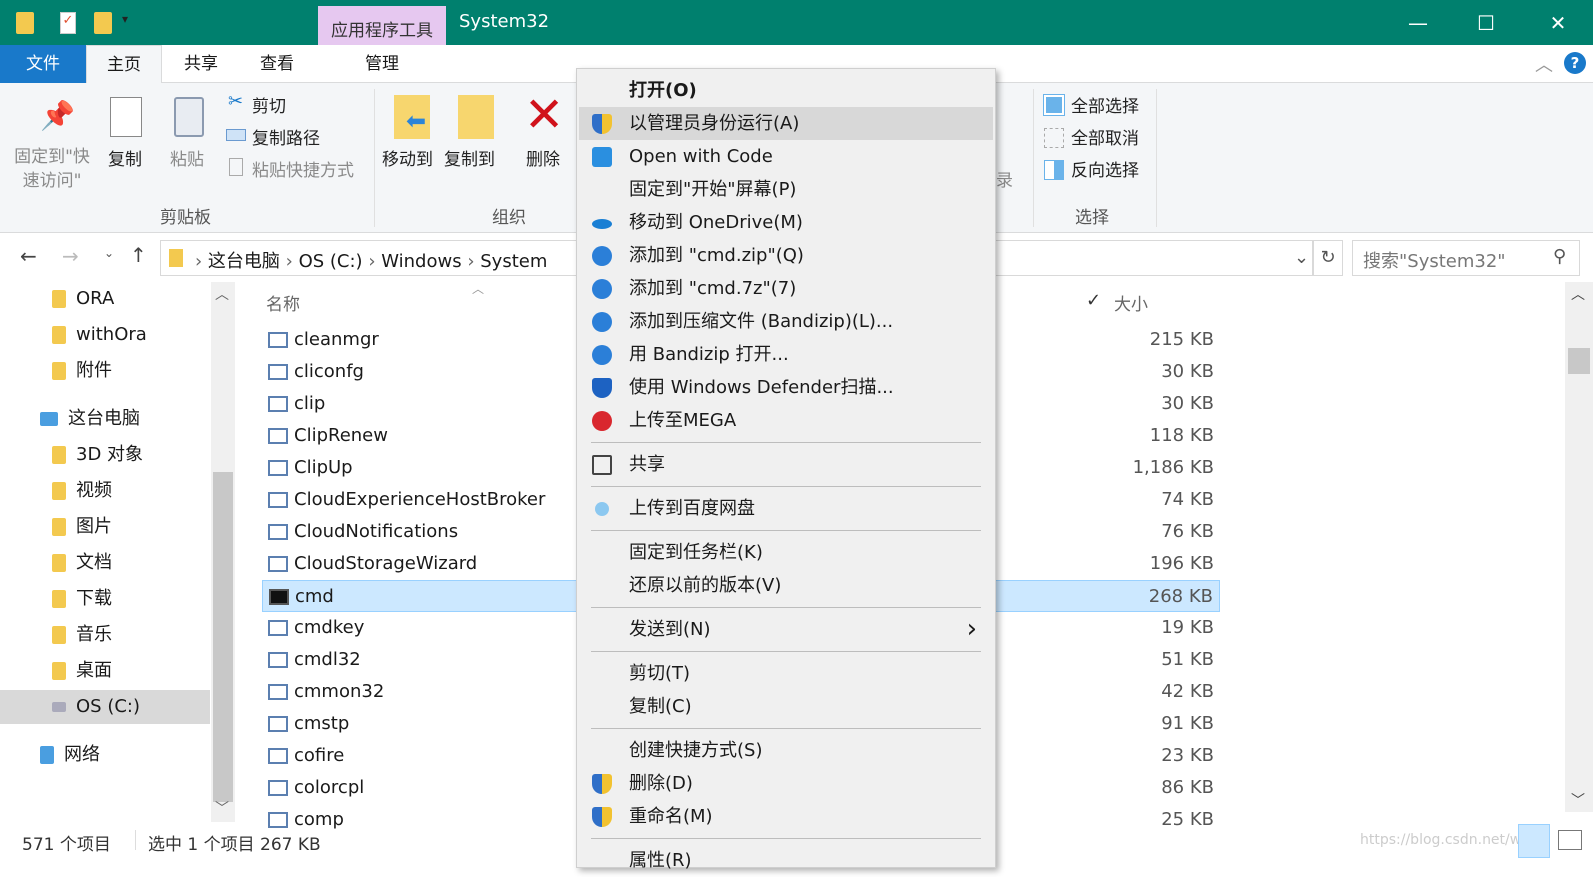 This screenshot has width=1593, height=877. I want to click on folder-icon, so click(176, 258).